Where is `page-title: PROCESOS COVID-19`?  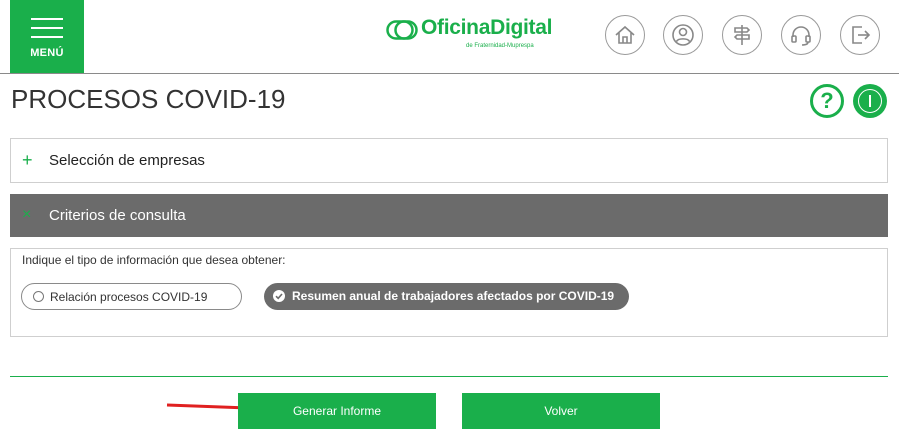 page-title: PROCESOS COVID-19 is located at coordinates (148, 99).